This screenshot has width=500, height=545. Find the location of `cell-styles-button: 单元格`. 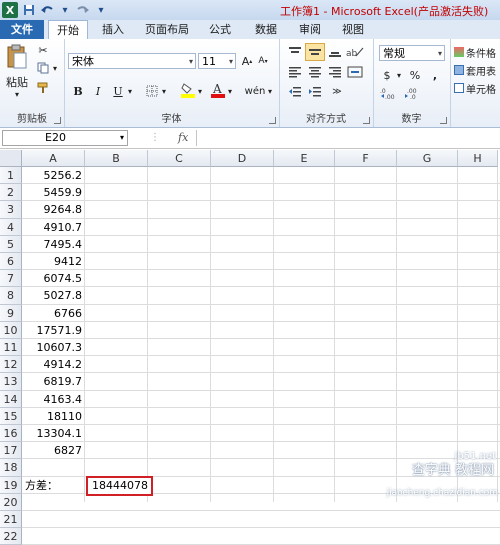

cell-styles-button: 单元格 is located at coordinates (477, 88).